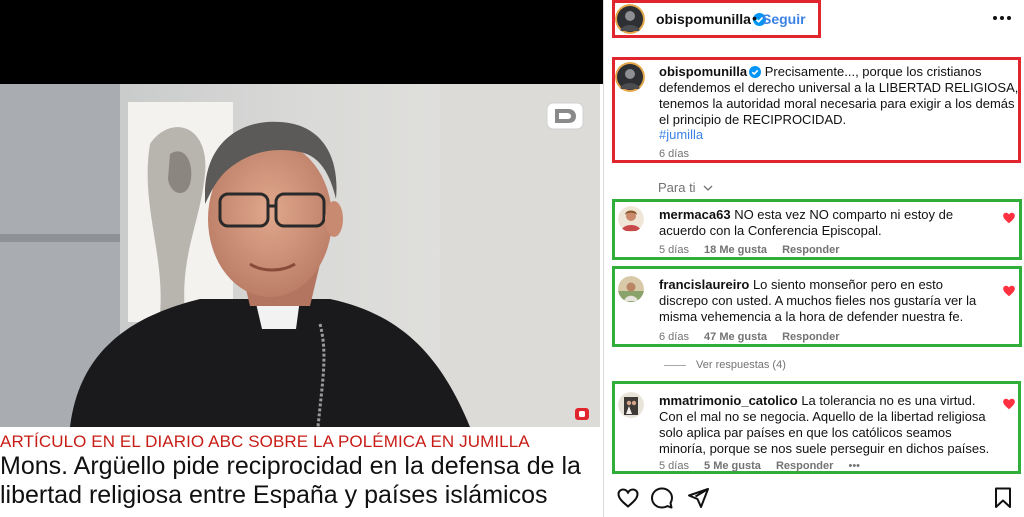 The image size is (1024, 517). Describe the element at coordinates (695, 214) in the screenshot. I see `comment-username: mermaca63` at that location.